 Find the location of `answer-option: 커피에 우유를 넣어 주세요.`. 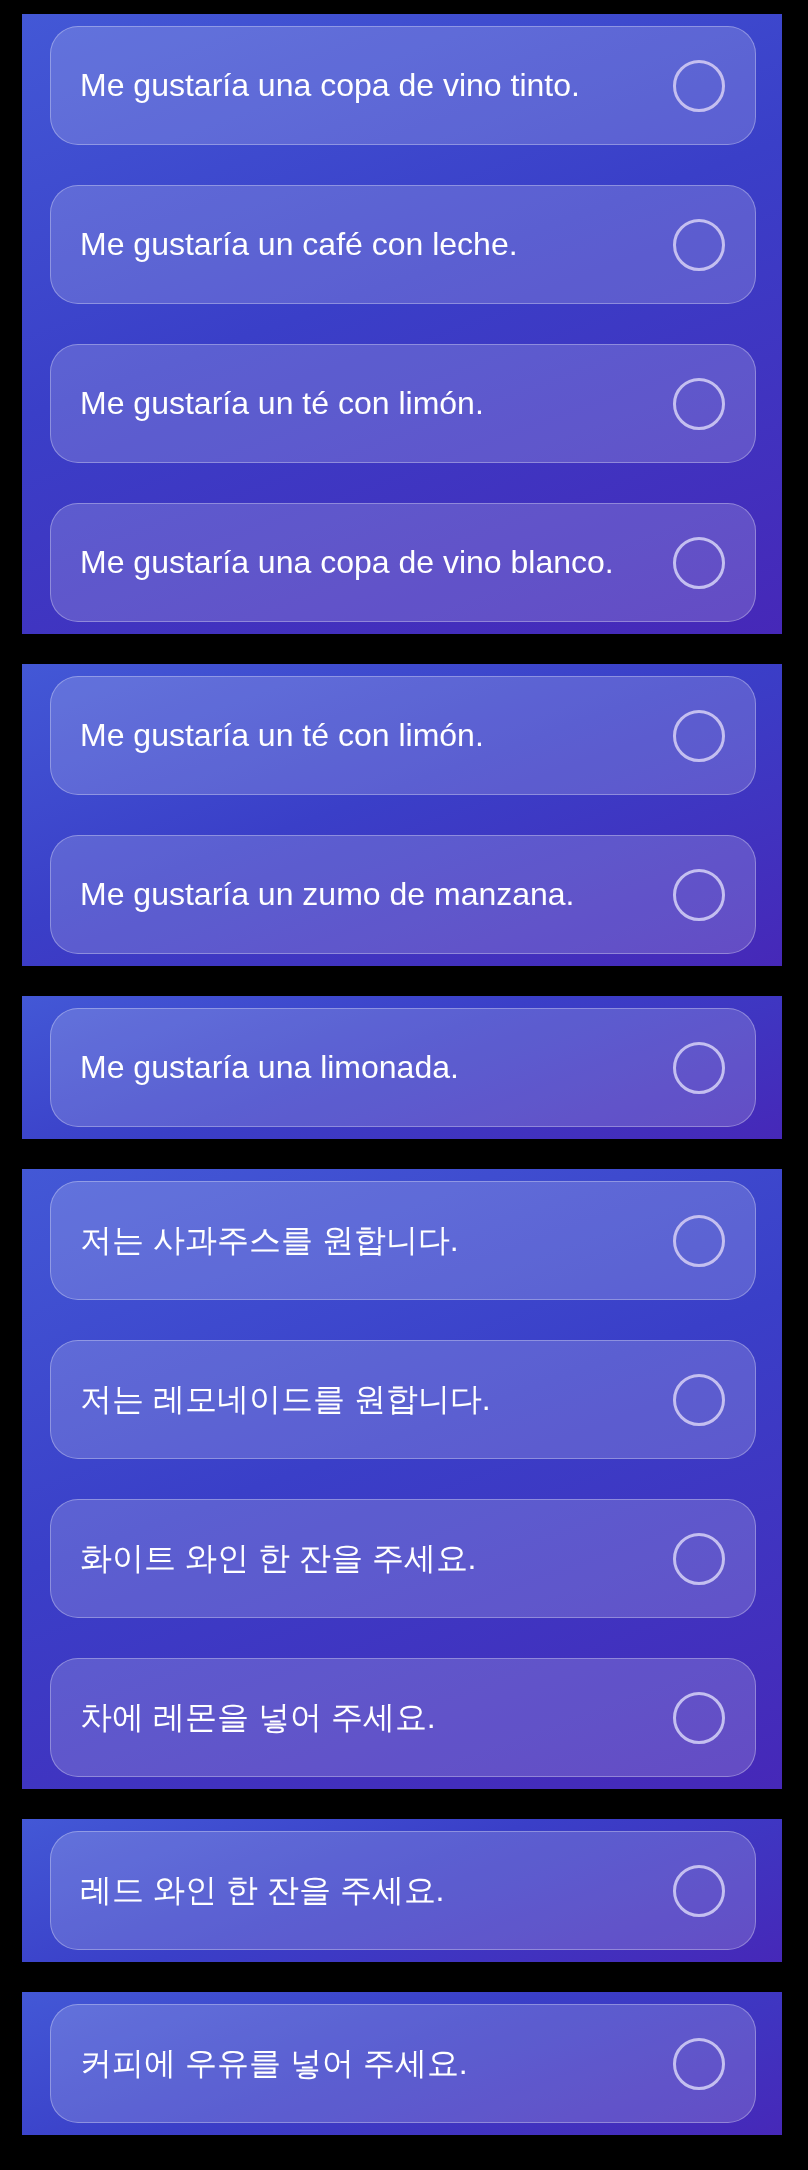

answer-option: 커피에 우유를 넣어 주세요. is located at coordinates (403, 2063).